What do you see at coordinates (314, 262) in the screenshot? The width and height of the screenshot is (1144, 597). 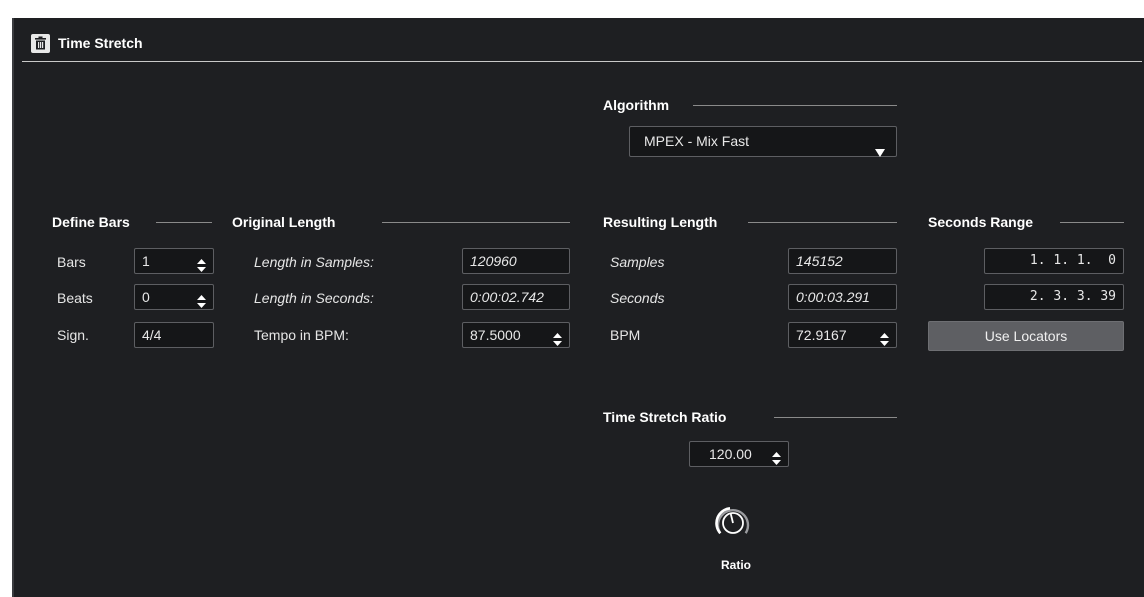 I see `length-in-samples-label: Length in Samples:` at bounding box center [314, 262].